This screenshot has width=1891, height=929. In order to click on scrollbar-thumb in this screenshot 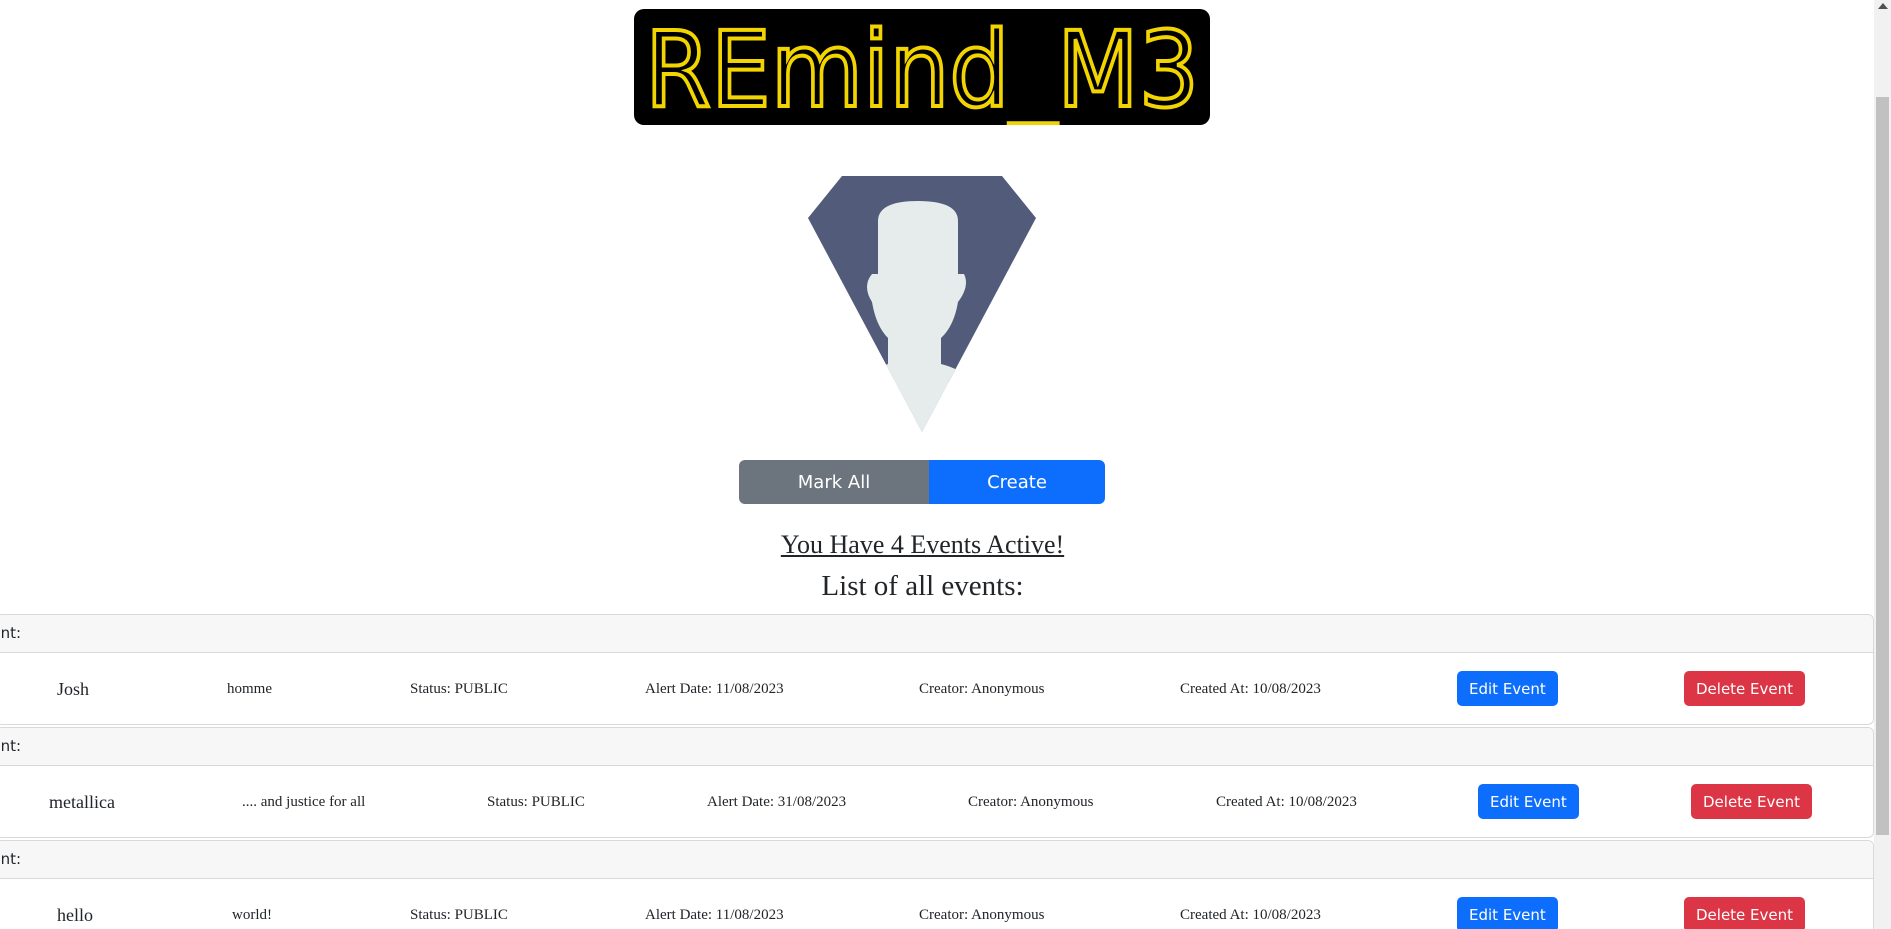, I will do `click(1882, 466)`.